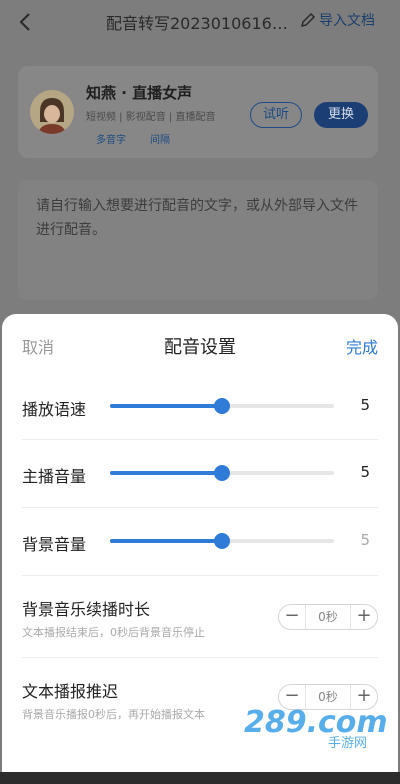 This screenshot has width=400, height=784. What do you see at coordinates (113, 714) in the screenshot?
I see `text-delay-hint: 背景音乐播报0秒后，再开始播报文本` at bounding box center [113, 714].